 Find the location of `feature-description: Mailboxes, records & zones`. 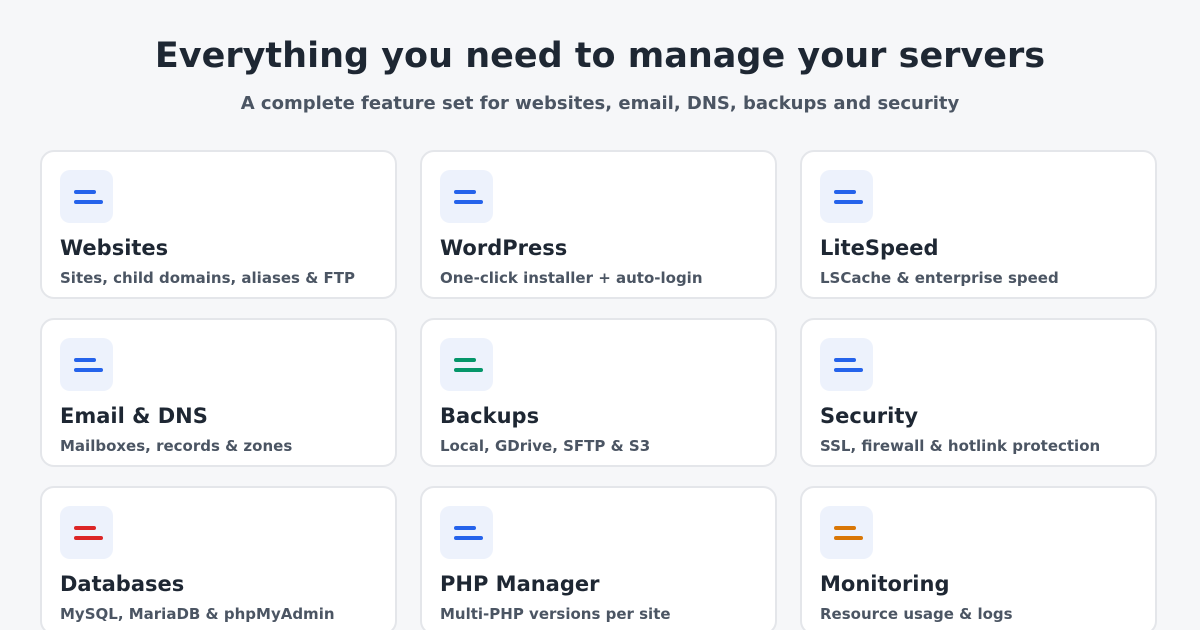

feature-description: Mailboxes, records & zones is located at coordinates (176, 446).